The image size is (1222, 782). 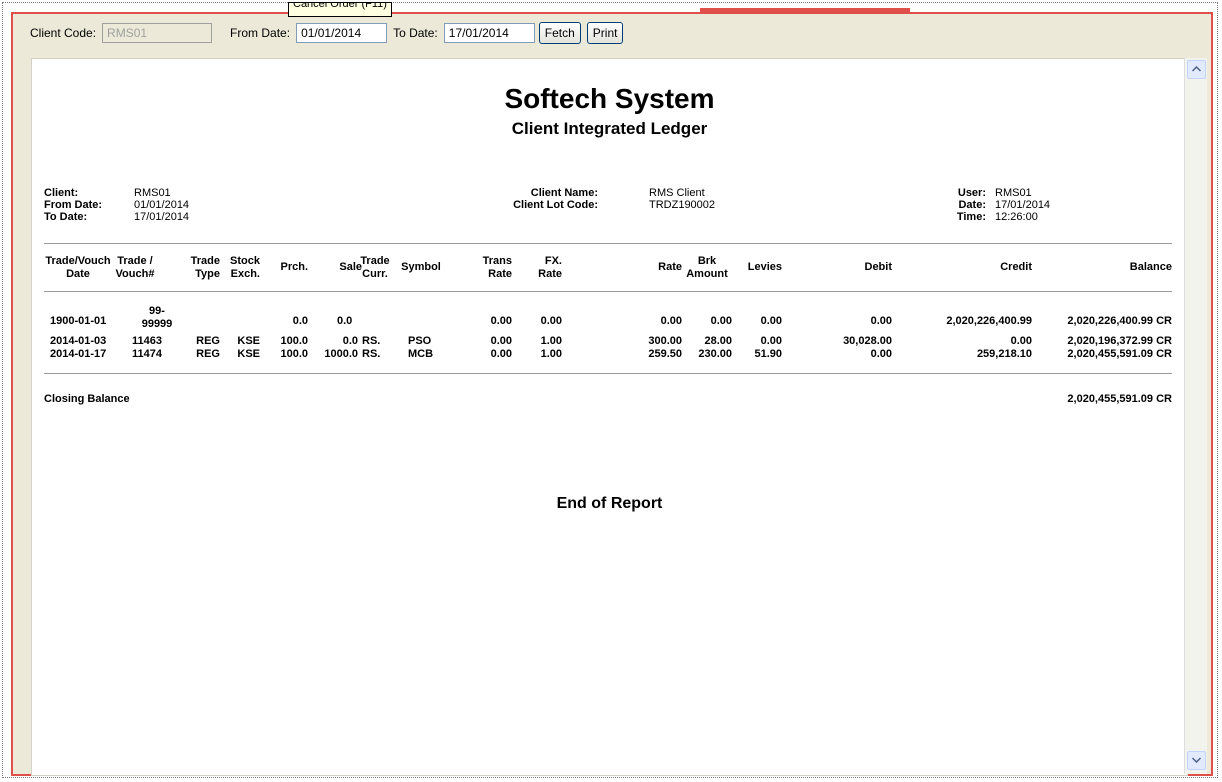 What do you see at coordinates (609, 128) in the screenshot?
I see `report-subtitle: Client Integrated Ledger` at bounding box center [609, 128].